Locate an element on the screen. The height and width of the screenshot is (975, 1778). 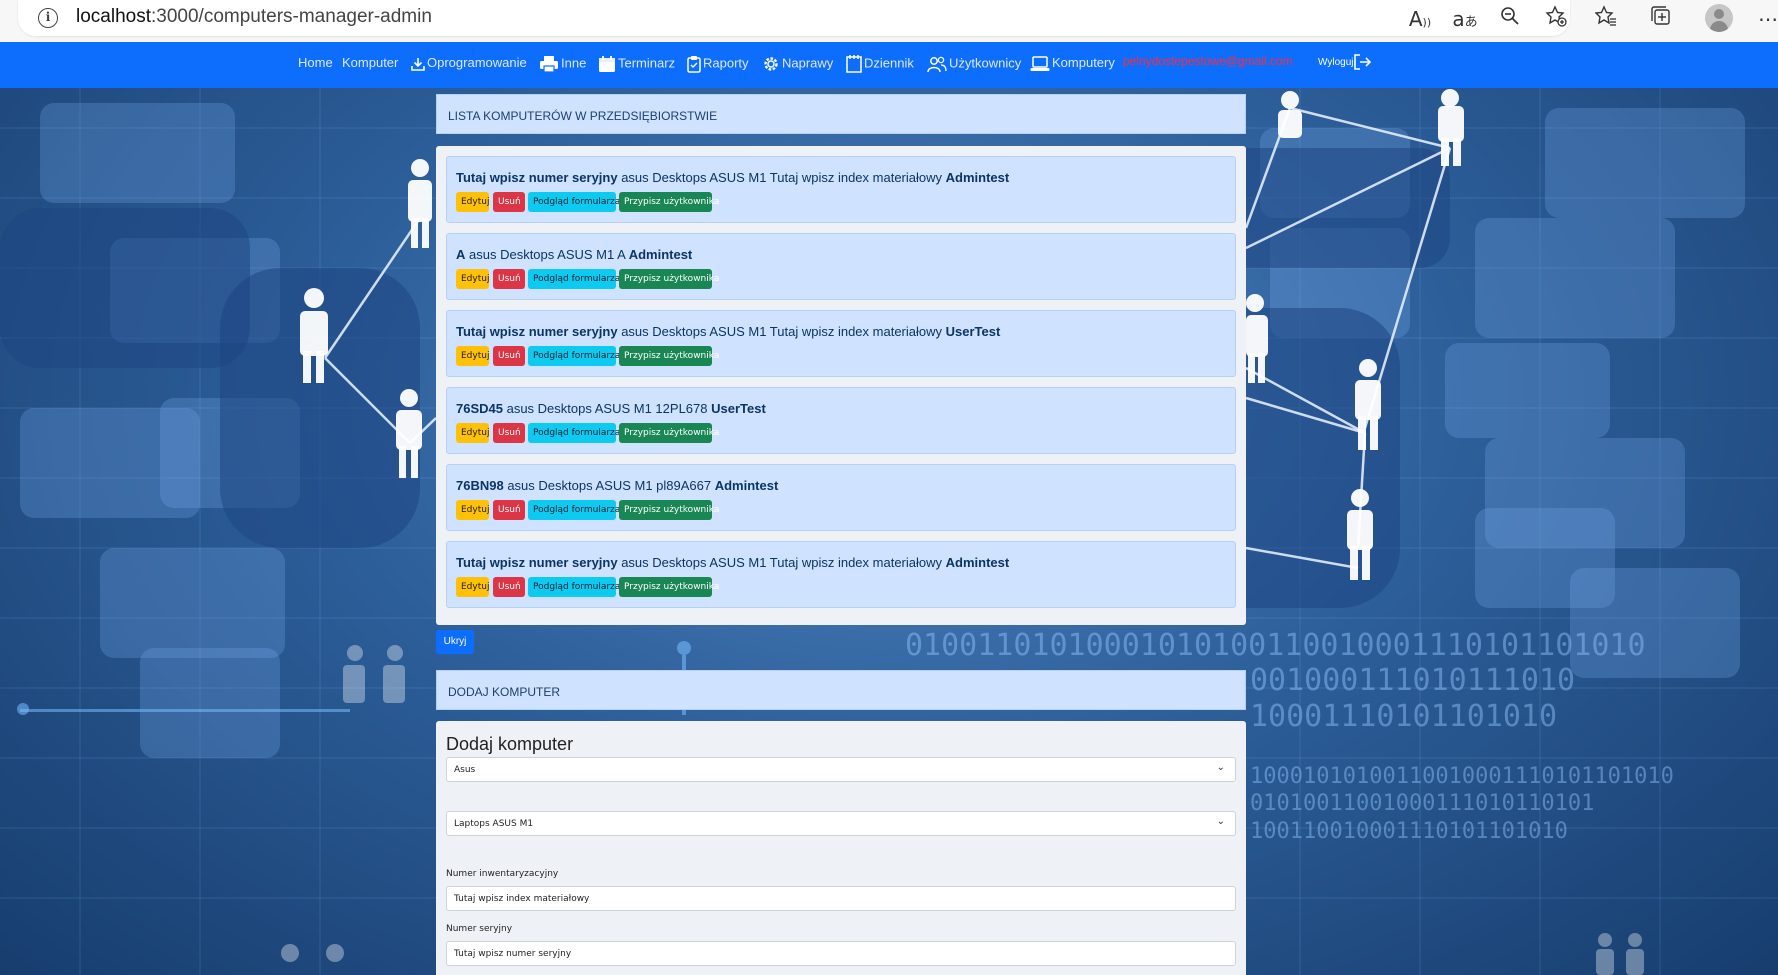
serial-number-input: Tutaj wpisz numer seryjny is located at coordinates (841, 953).